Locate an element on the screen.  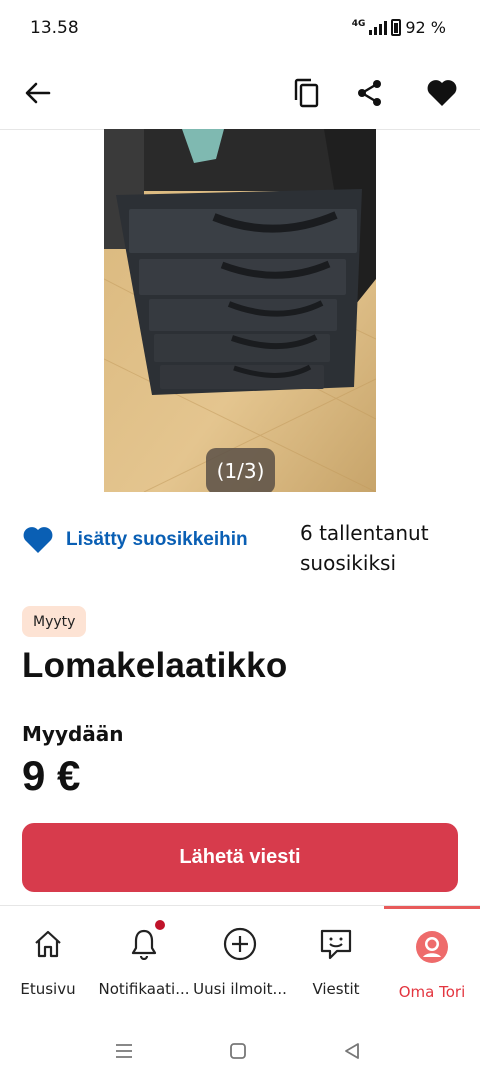
menu-lines-icon is located at coordinates (124, 1051).